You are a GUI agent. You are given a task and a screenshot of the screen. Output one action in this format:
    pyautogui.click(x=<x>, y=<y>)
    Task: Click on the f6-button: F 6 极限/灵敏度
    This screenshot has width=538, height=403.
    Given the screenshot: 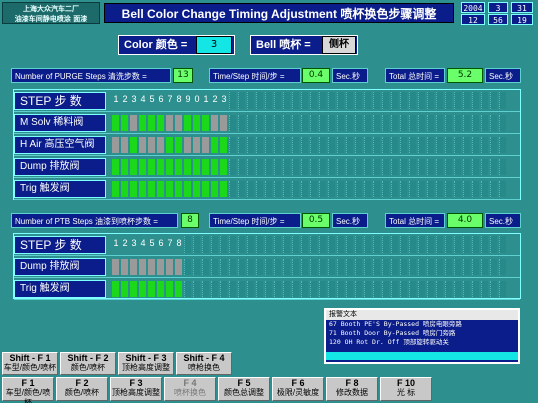 What is the action you would take?
    pyautogui.click(x=298, y=389)
    